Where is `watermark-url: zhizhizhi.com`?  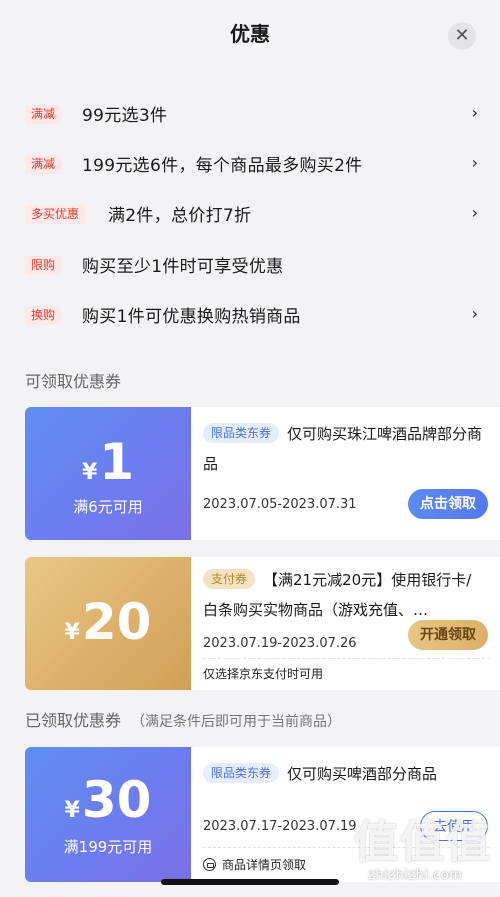
watermark-url: zhizhizhi.com is located at coordinates (415, 875).